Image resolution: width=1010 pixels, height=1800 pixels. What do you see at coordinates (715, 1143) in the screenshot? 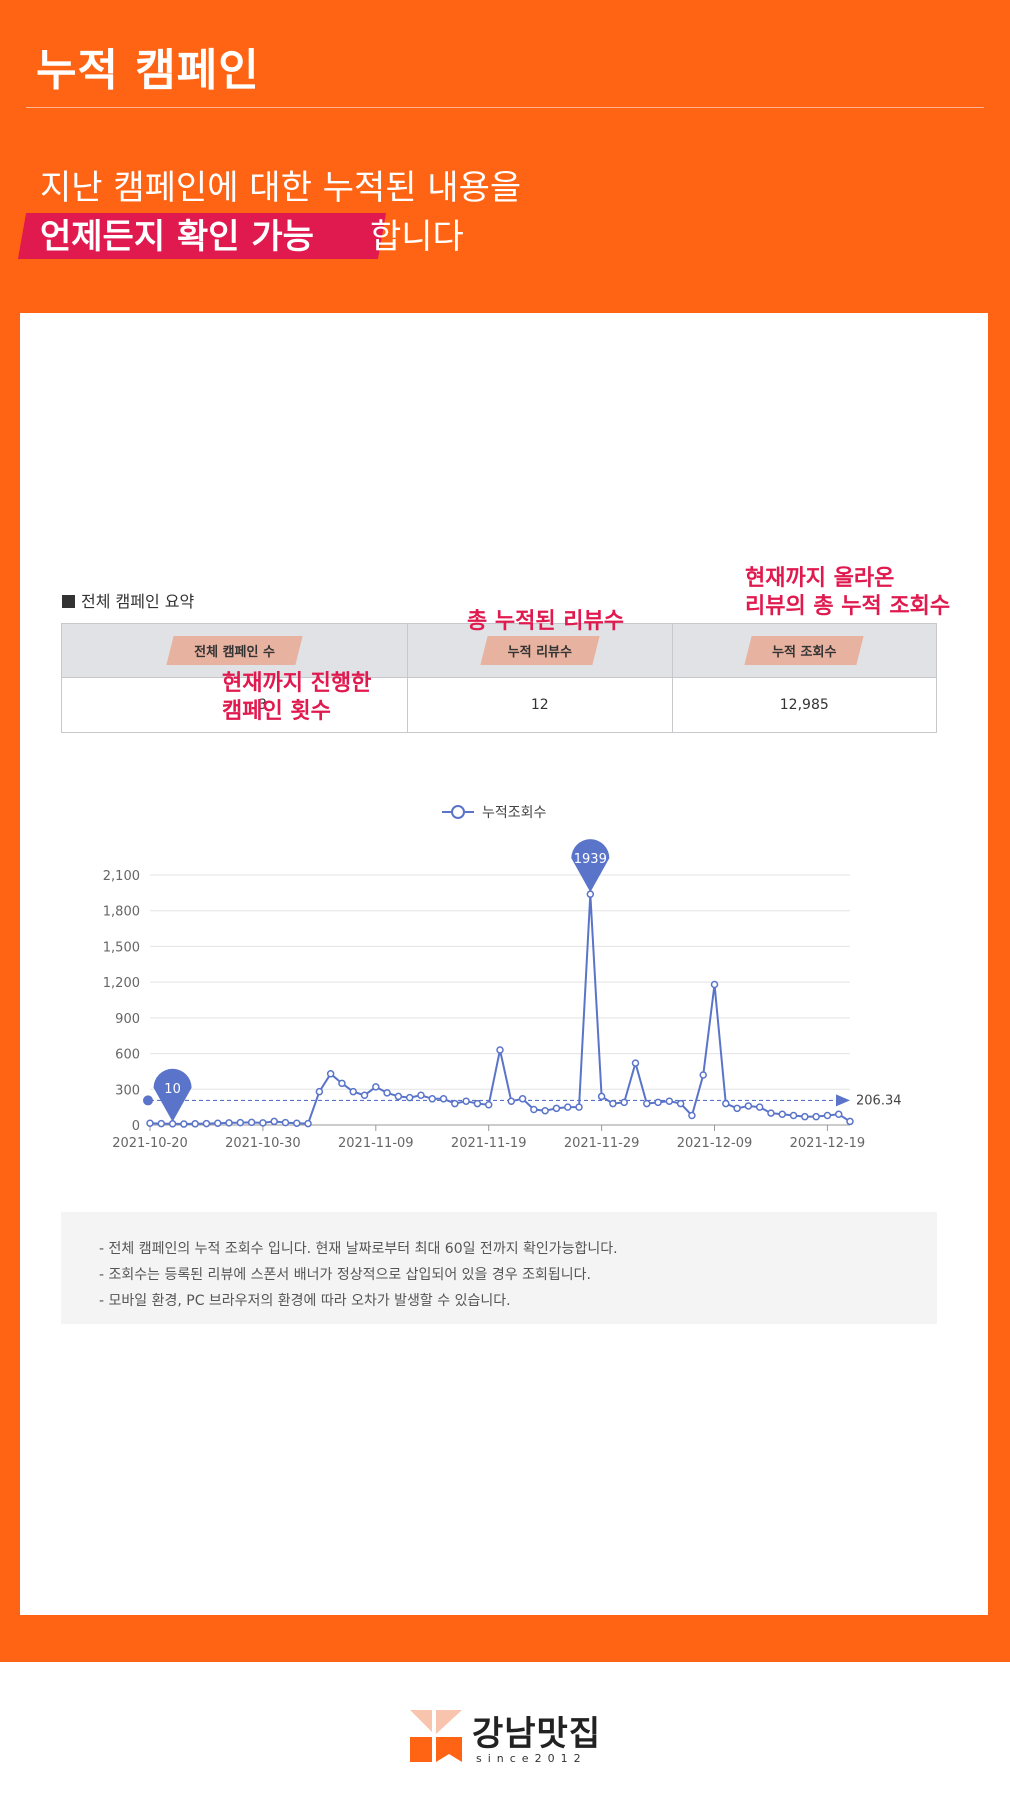
I see `x-tick-label: 2021-12-09` at bounding box center [715, 1143].